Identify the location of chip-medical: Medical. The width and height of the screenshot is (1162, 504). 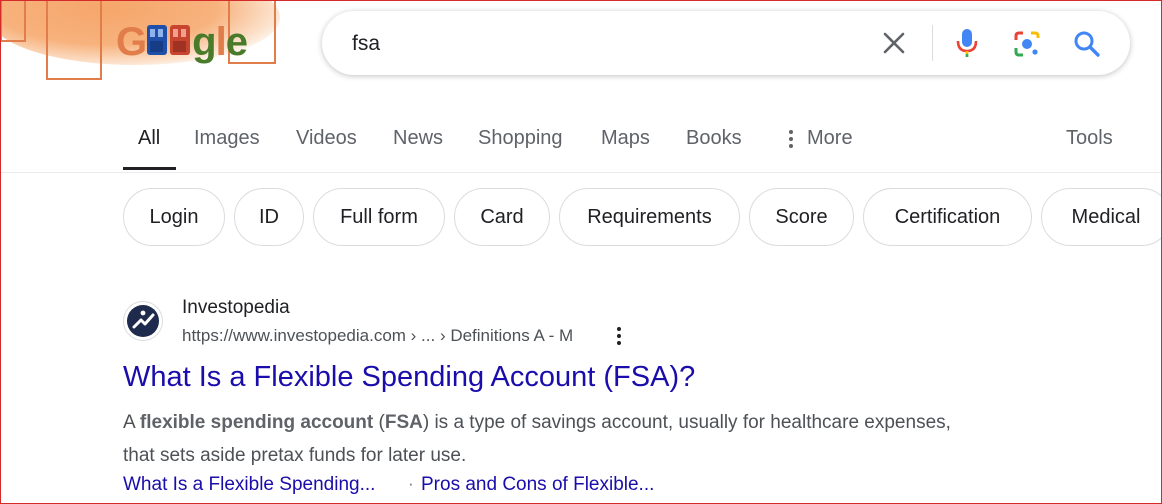
(1101, 217).